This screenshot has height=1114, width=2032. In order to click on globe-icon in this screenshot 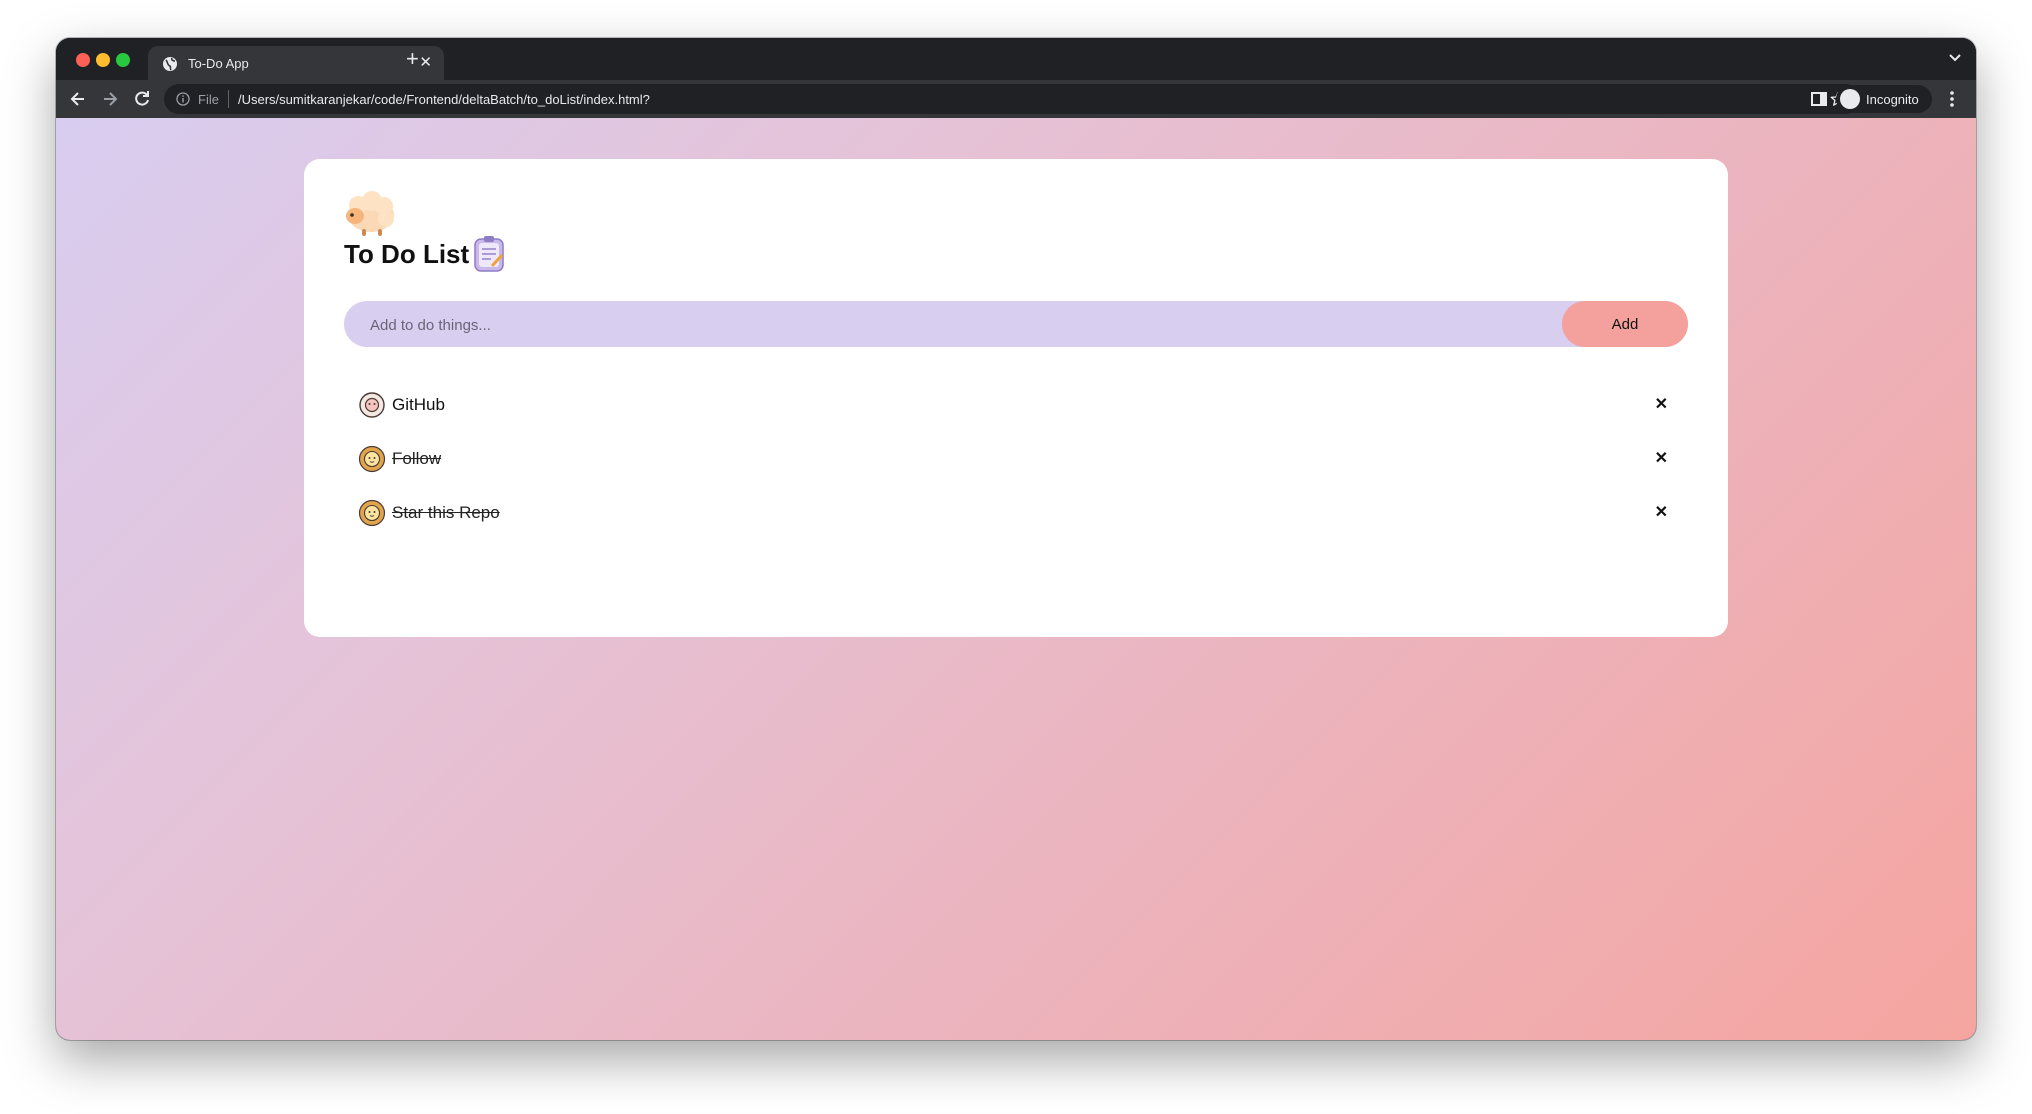, I will do `click(170, 64)`.